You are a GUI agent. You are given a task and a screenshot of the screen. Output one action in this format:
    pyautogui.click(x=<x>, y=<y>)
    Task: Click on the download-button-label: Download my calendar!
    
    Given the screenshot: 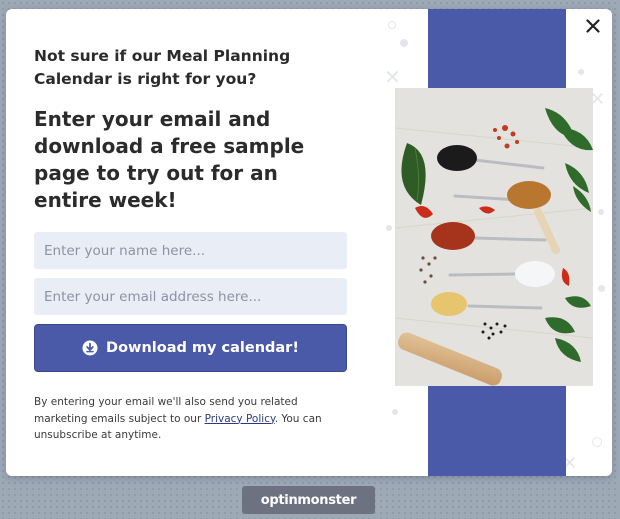 What is the action you would take?
    pyautogui.click(x=202, y=348)
    